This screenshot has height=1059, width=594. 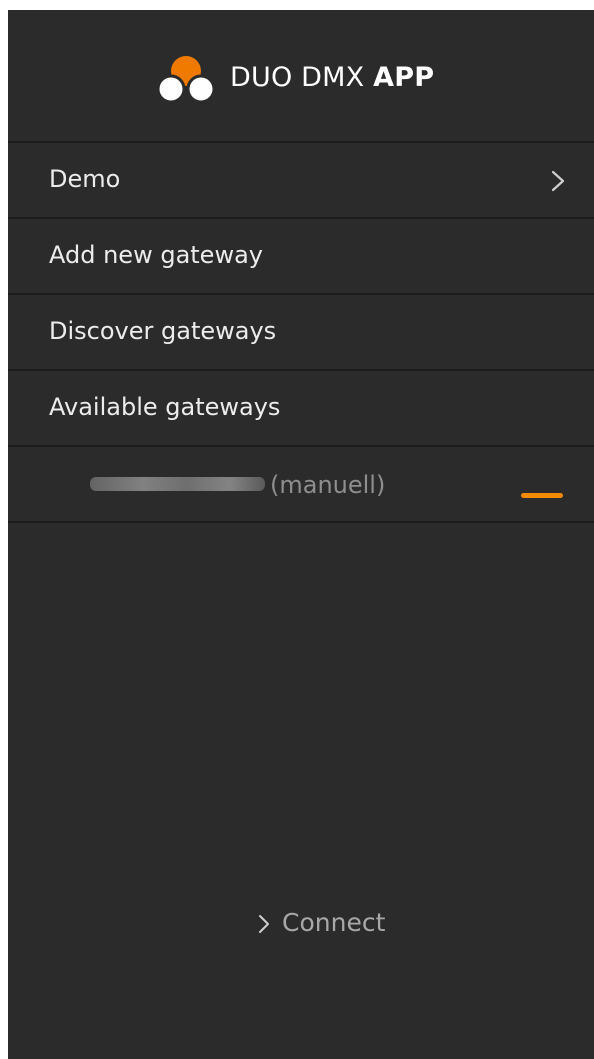 I want to click on app-title-bold: APP, so click(x=404, y=77).